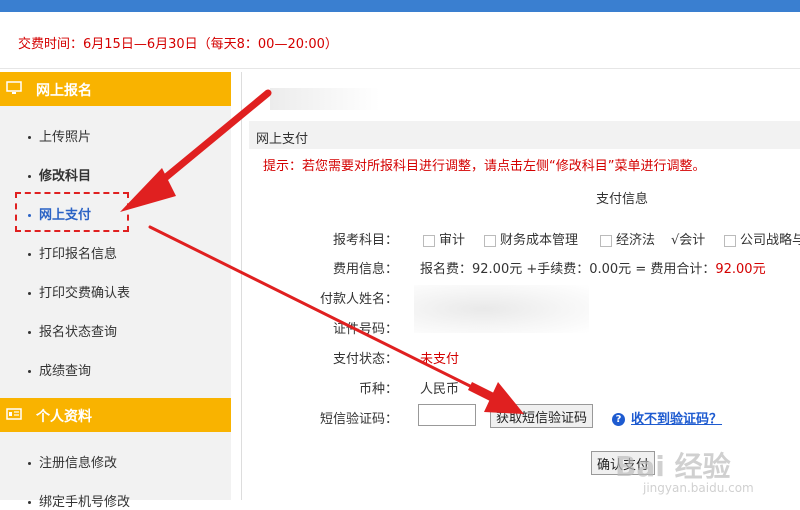 This screenshot has width=800, height=510. I want to click on sms-code-input, so click(447, 415).